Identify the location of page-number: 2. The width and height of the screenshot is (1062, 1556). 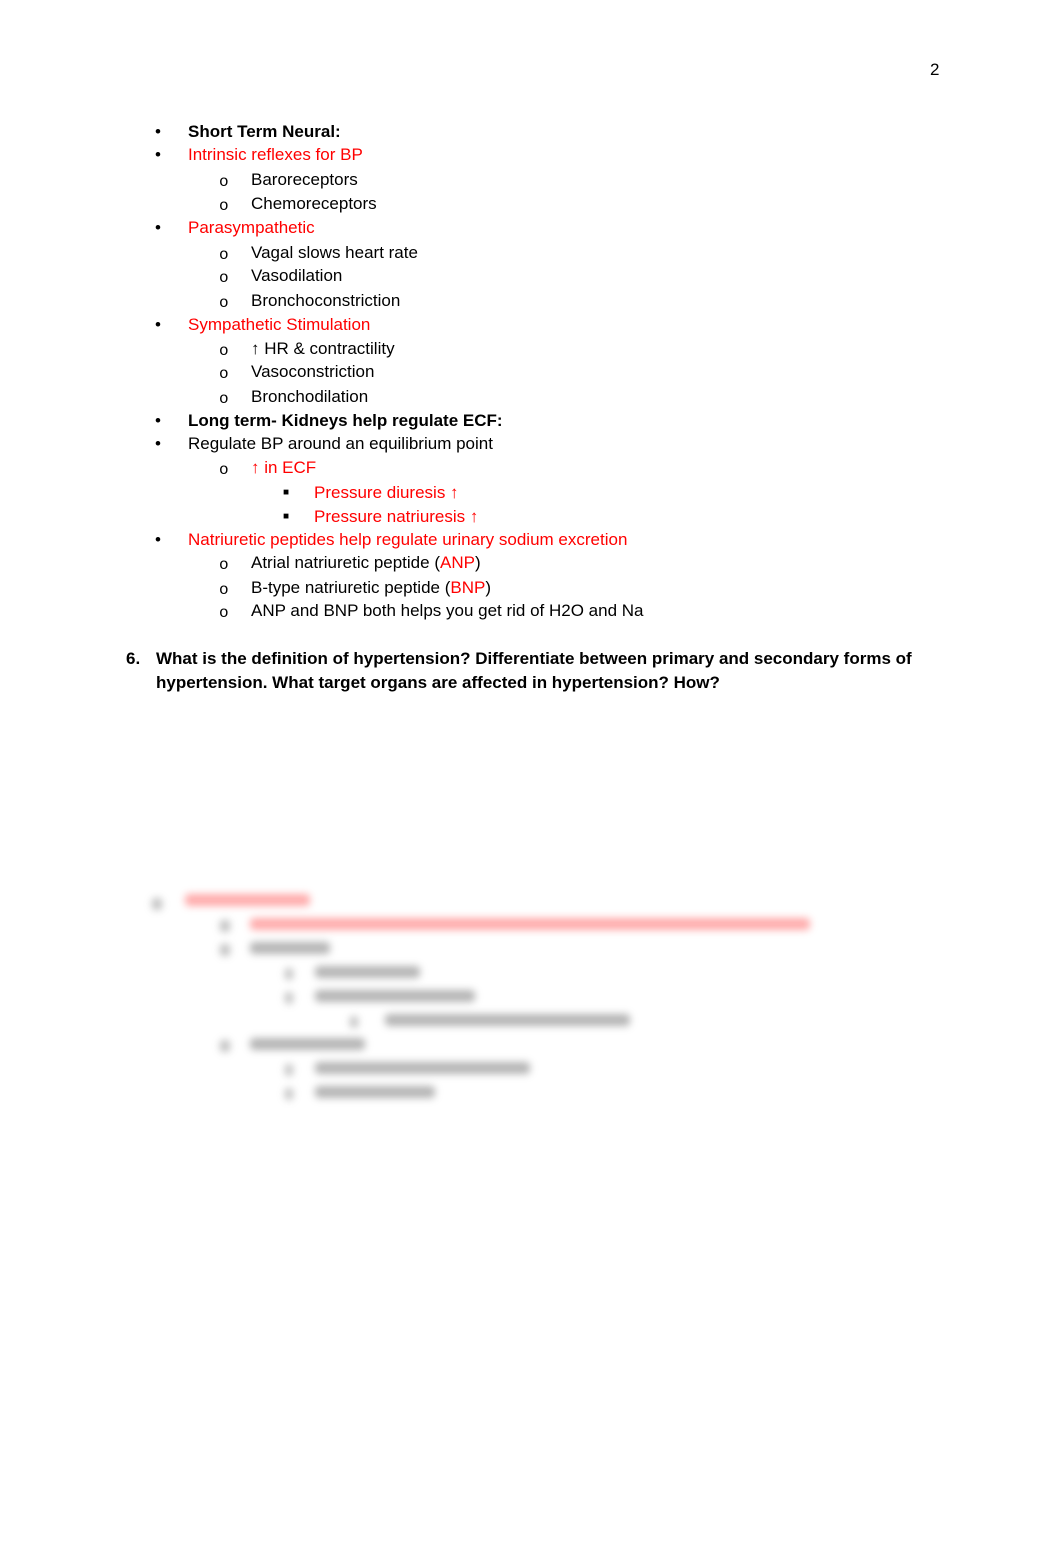
(935, 69).